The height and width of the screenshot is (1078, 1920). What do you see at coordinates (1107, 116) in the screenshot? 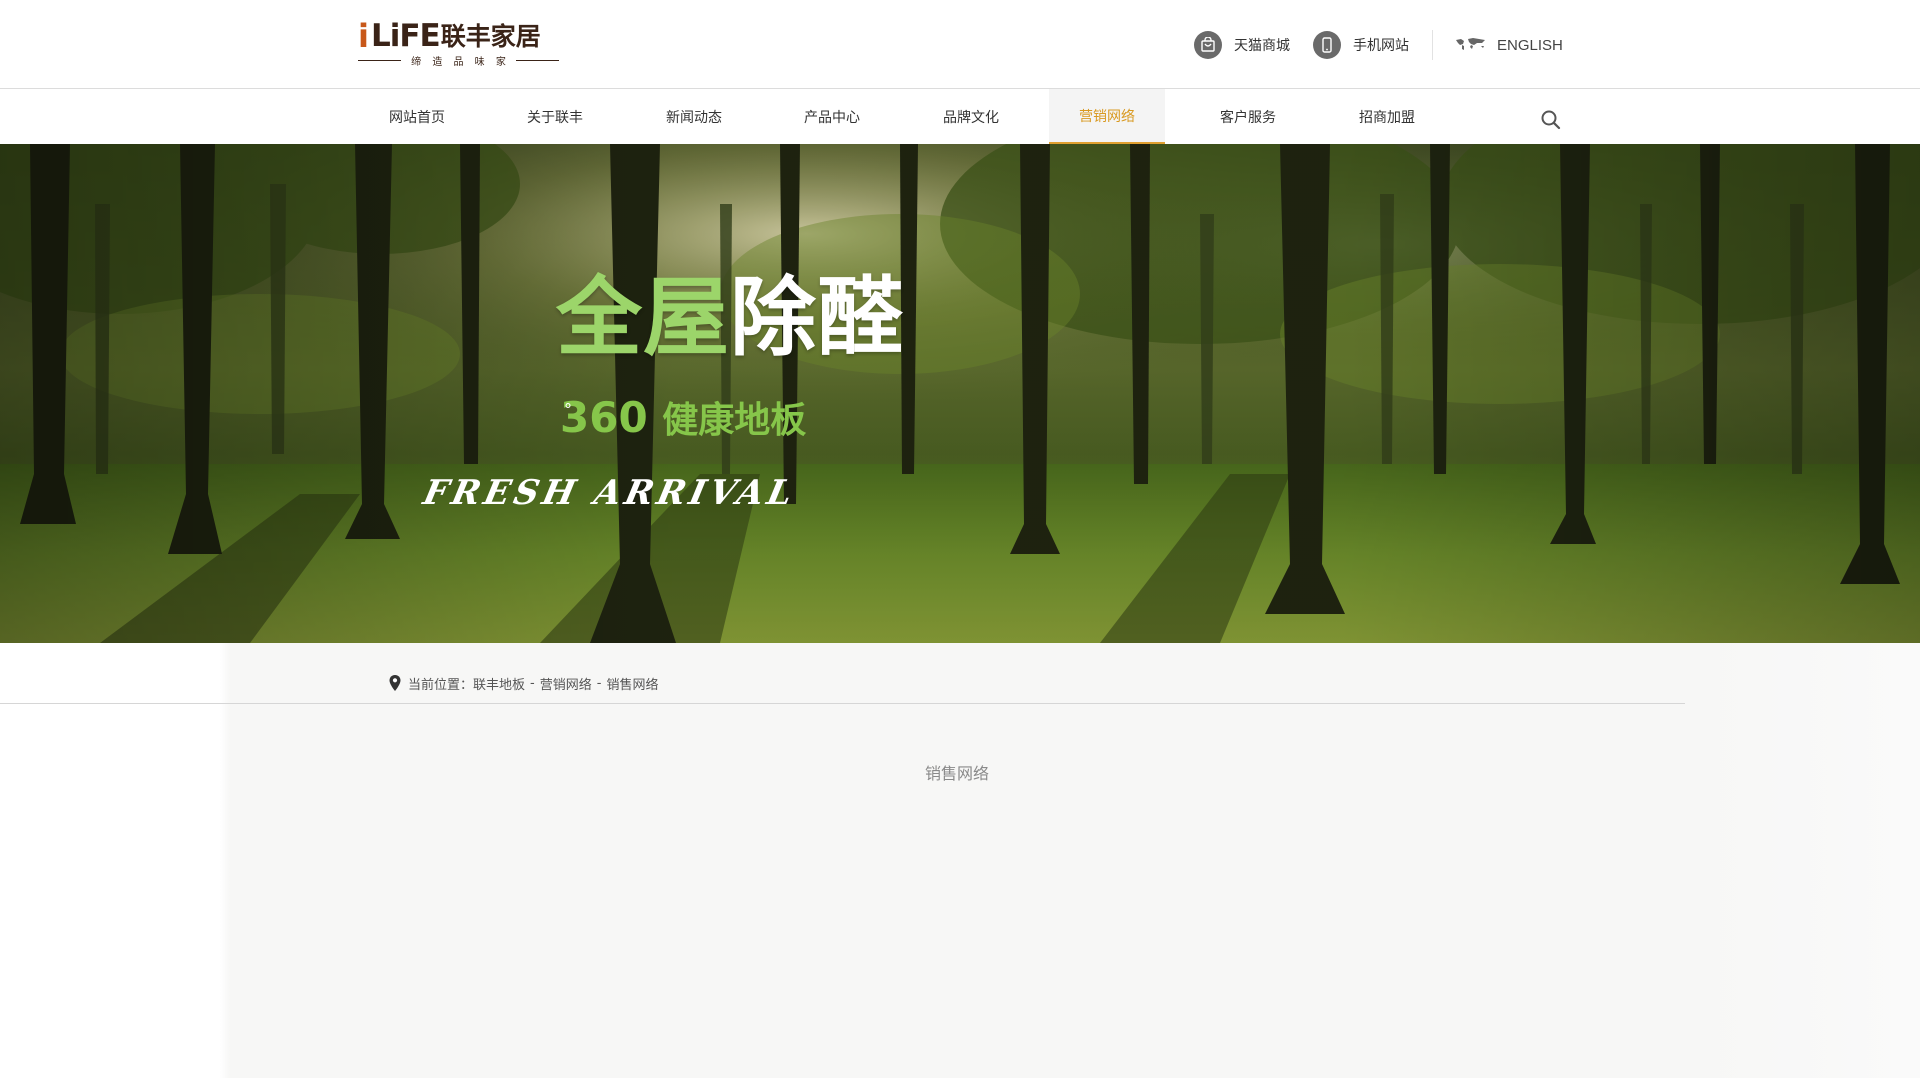
I see `nav-item-marketing-network: 营销网络` at bounding box center [1107, 116].